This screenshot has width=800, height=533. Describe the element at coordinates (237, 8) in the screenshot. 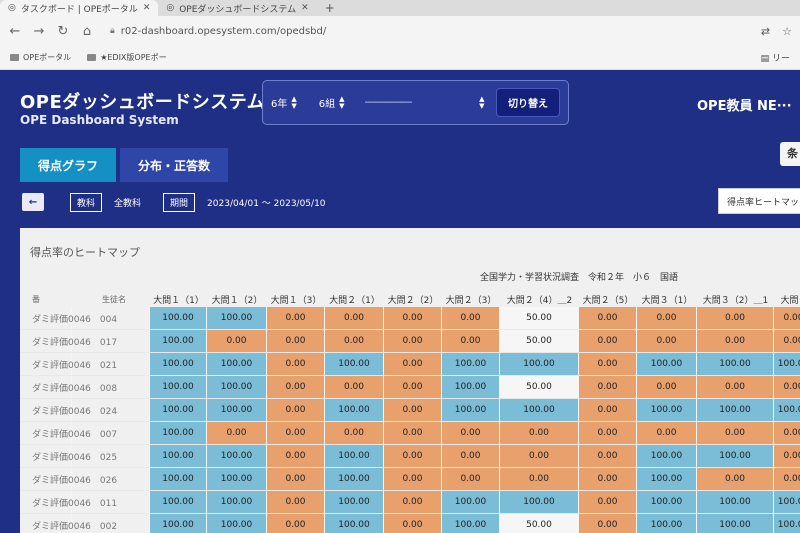

I see `browser-tab-dashboard: ◎ OPEダッシュボードシステム ✕` at that location.